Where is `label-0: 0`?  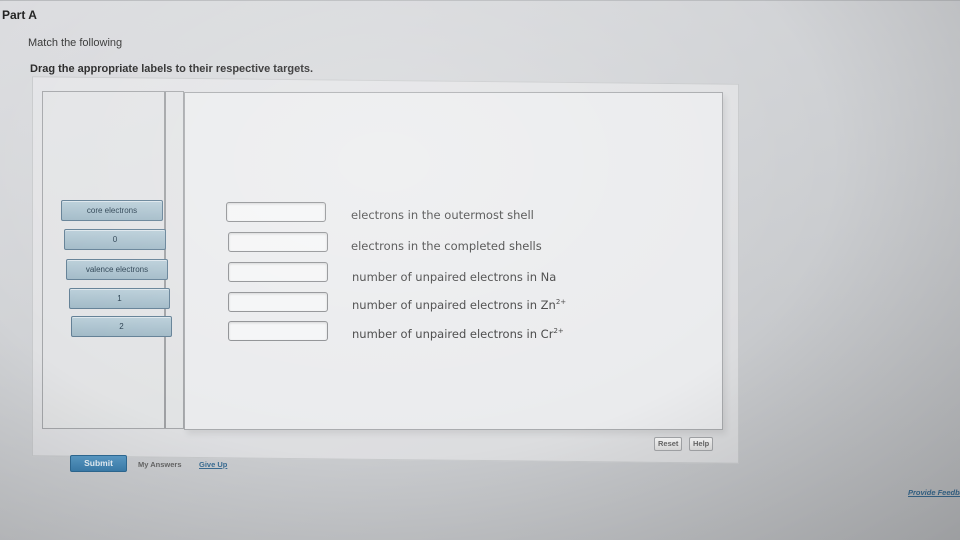 label-0: 0 is located at coordinates (115, 239).